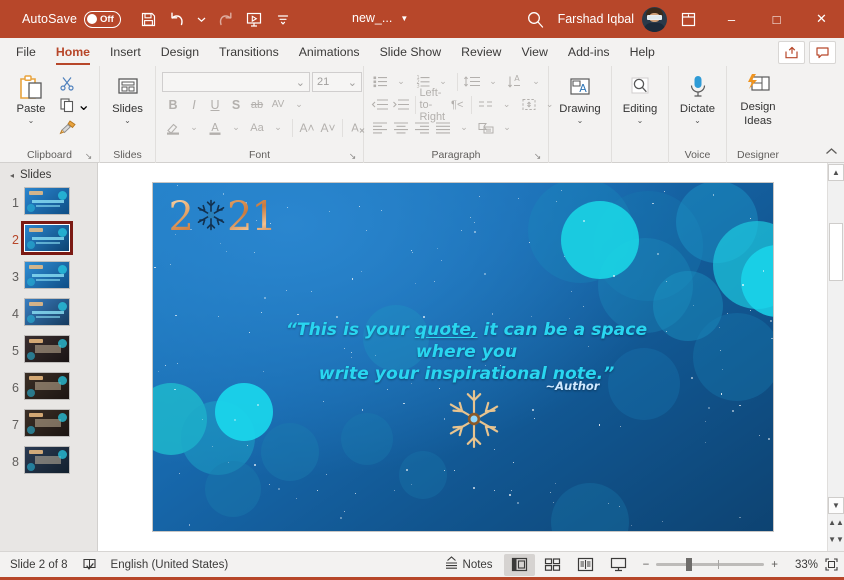 Image resolution: width=844 pixels, height=580 pixels. I want to click on format-painter-button, so click(74, 126).